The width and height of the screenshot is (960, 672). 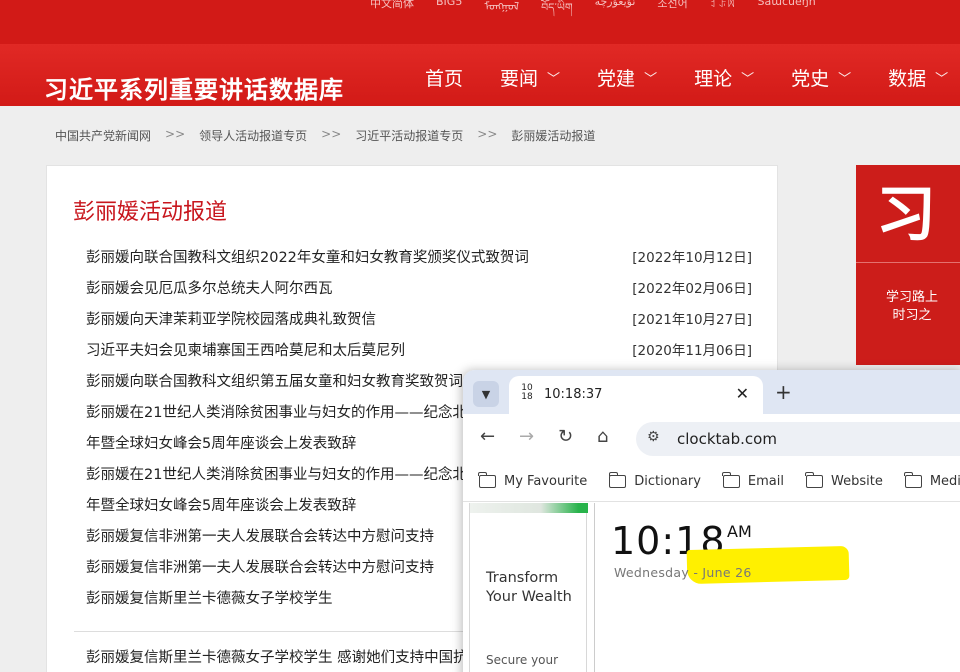 What do you see at coordinates (573, 394) in the screenshot?
I see `tab-title: 10:18:37` at bounding box center [573, 394].